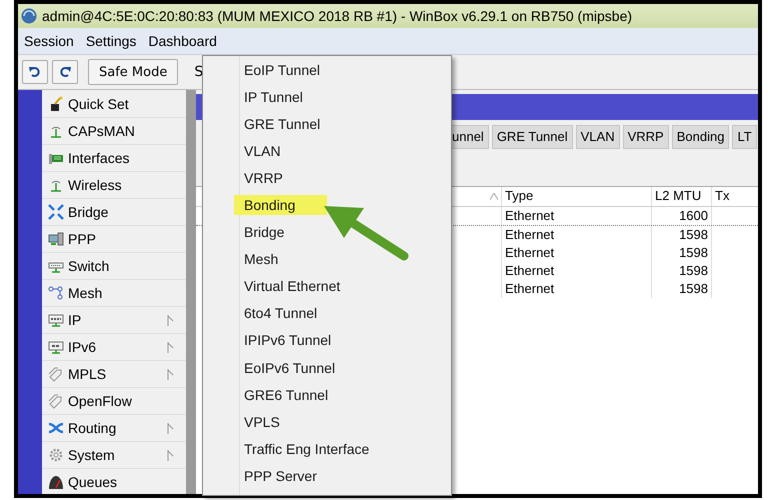 Image resolution: width=768 pixels, height=500 pixels. What do you see at coordinates (292, 286) in the screenshot?
I see `menu-item: Virtual Ethernet` at bounding box center [292, 286].